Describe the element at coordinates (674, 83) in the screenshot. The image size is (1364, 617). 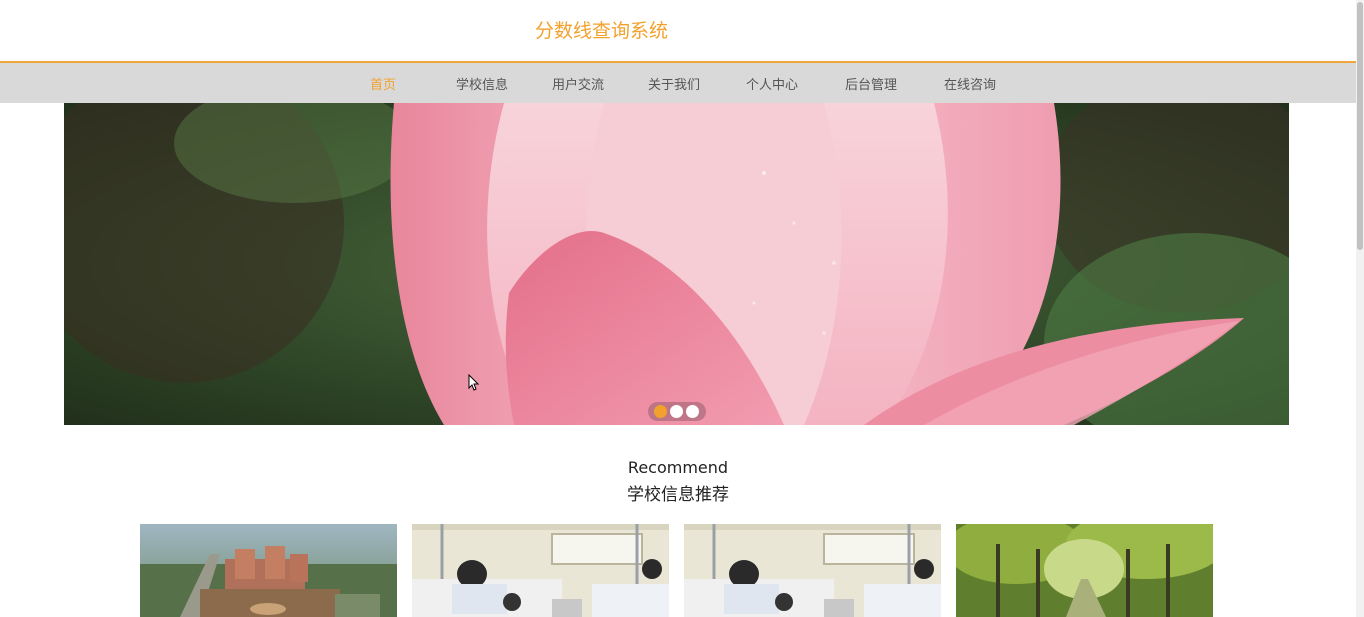
I see `nav-item-about-us: 关于我们` at that location.